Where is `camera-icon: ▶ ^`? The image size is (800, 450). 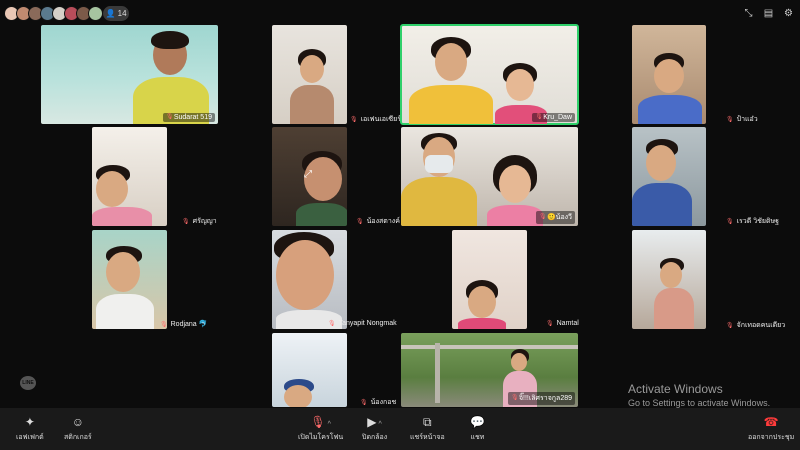
camera-icon: ▶ ^ is located at coordinates (374, 422).